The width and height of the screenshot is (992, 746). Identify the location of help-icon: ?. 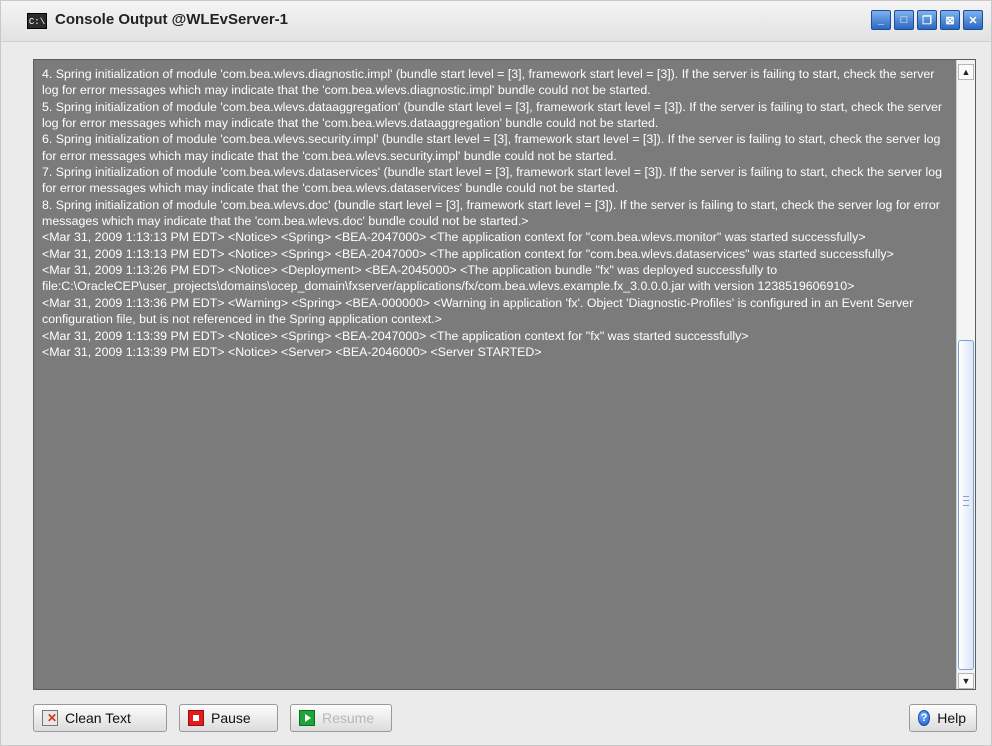
(924, 718).